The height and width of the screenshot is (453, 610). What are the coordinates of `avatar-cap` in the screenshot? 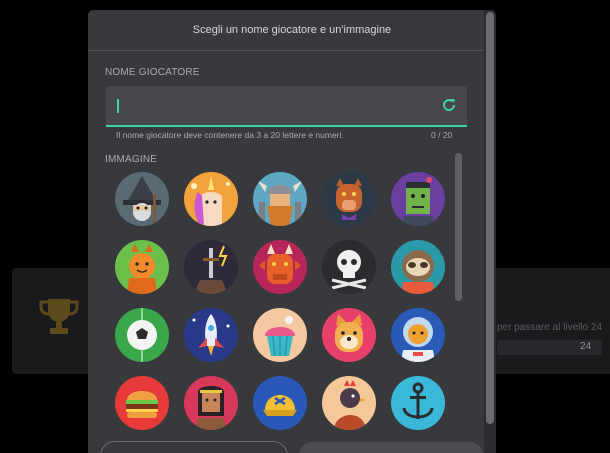 It's located at (280, 403).